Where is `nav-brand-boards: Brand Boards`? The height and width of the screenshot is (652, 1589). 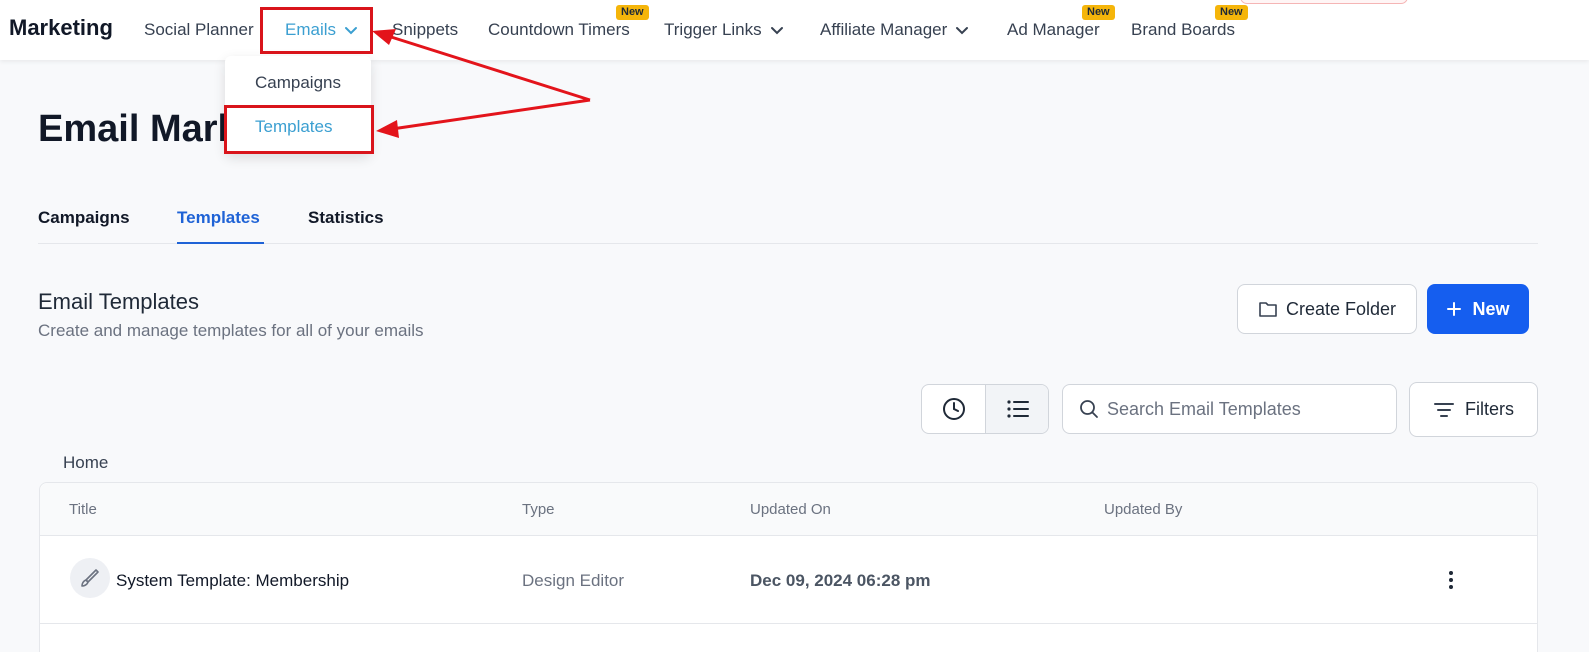 nav-brand-boards: Brand Boards is located at coordinates (1183, 30).